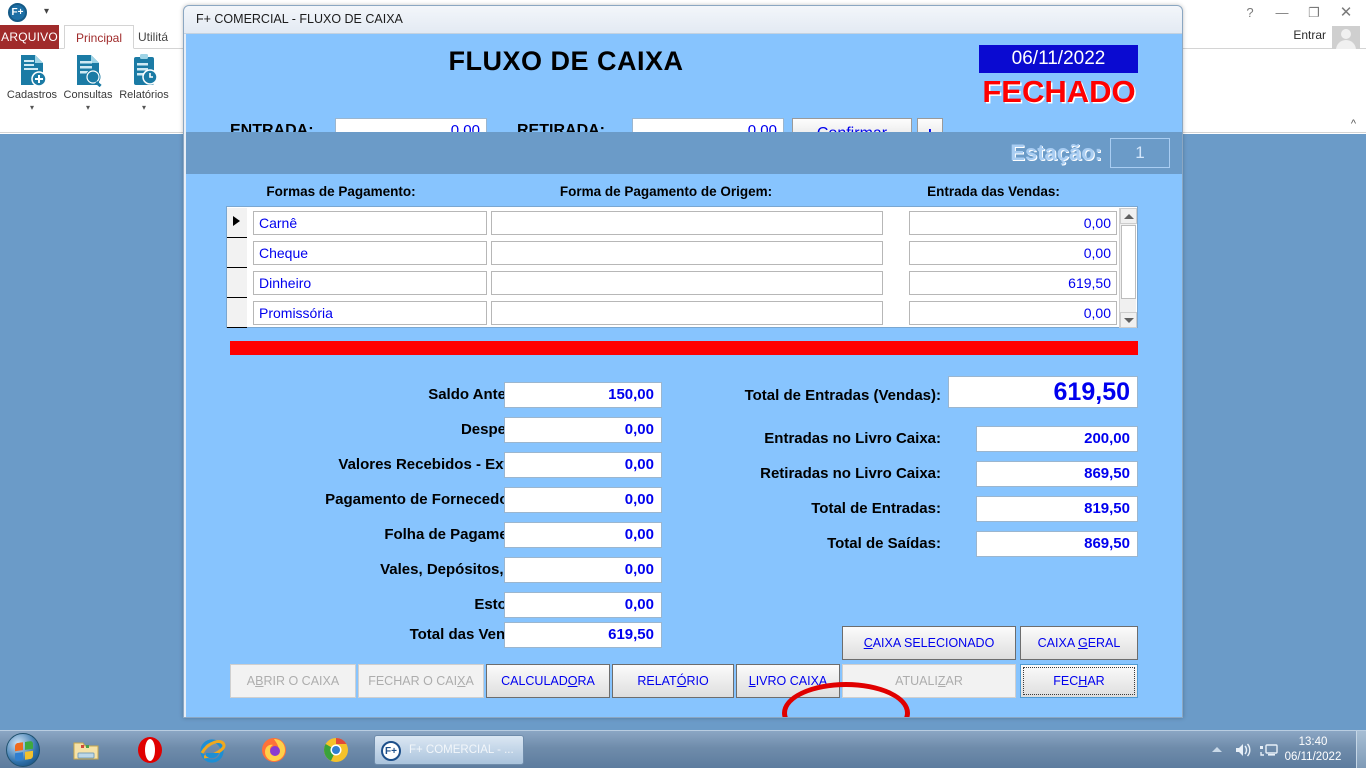  Describe the element at coordinates (430, 499) in the screenshot. I see `label-pagamento-fornecedores: Pagamento de Fornecedores:` at that location.